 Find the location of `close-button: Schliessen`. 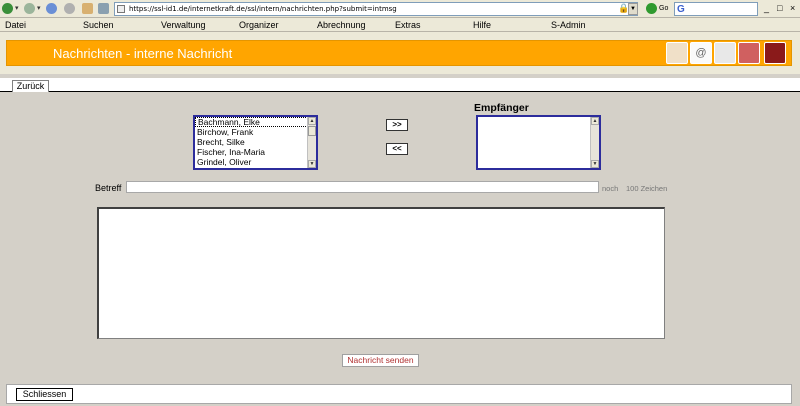

close-button: Schliessen is located at coordinates (44, 394).